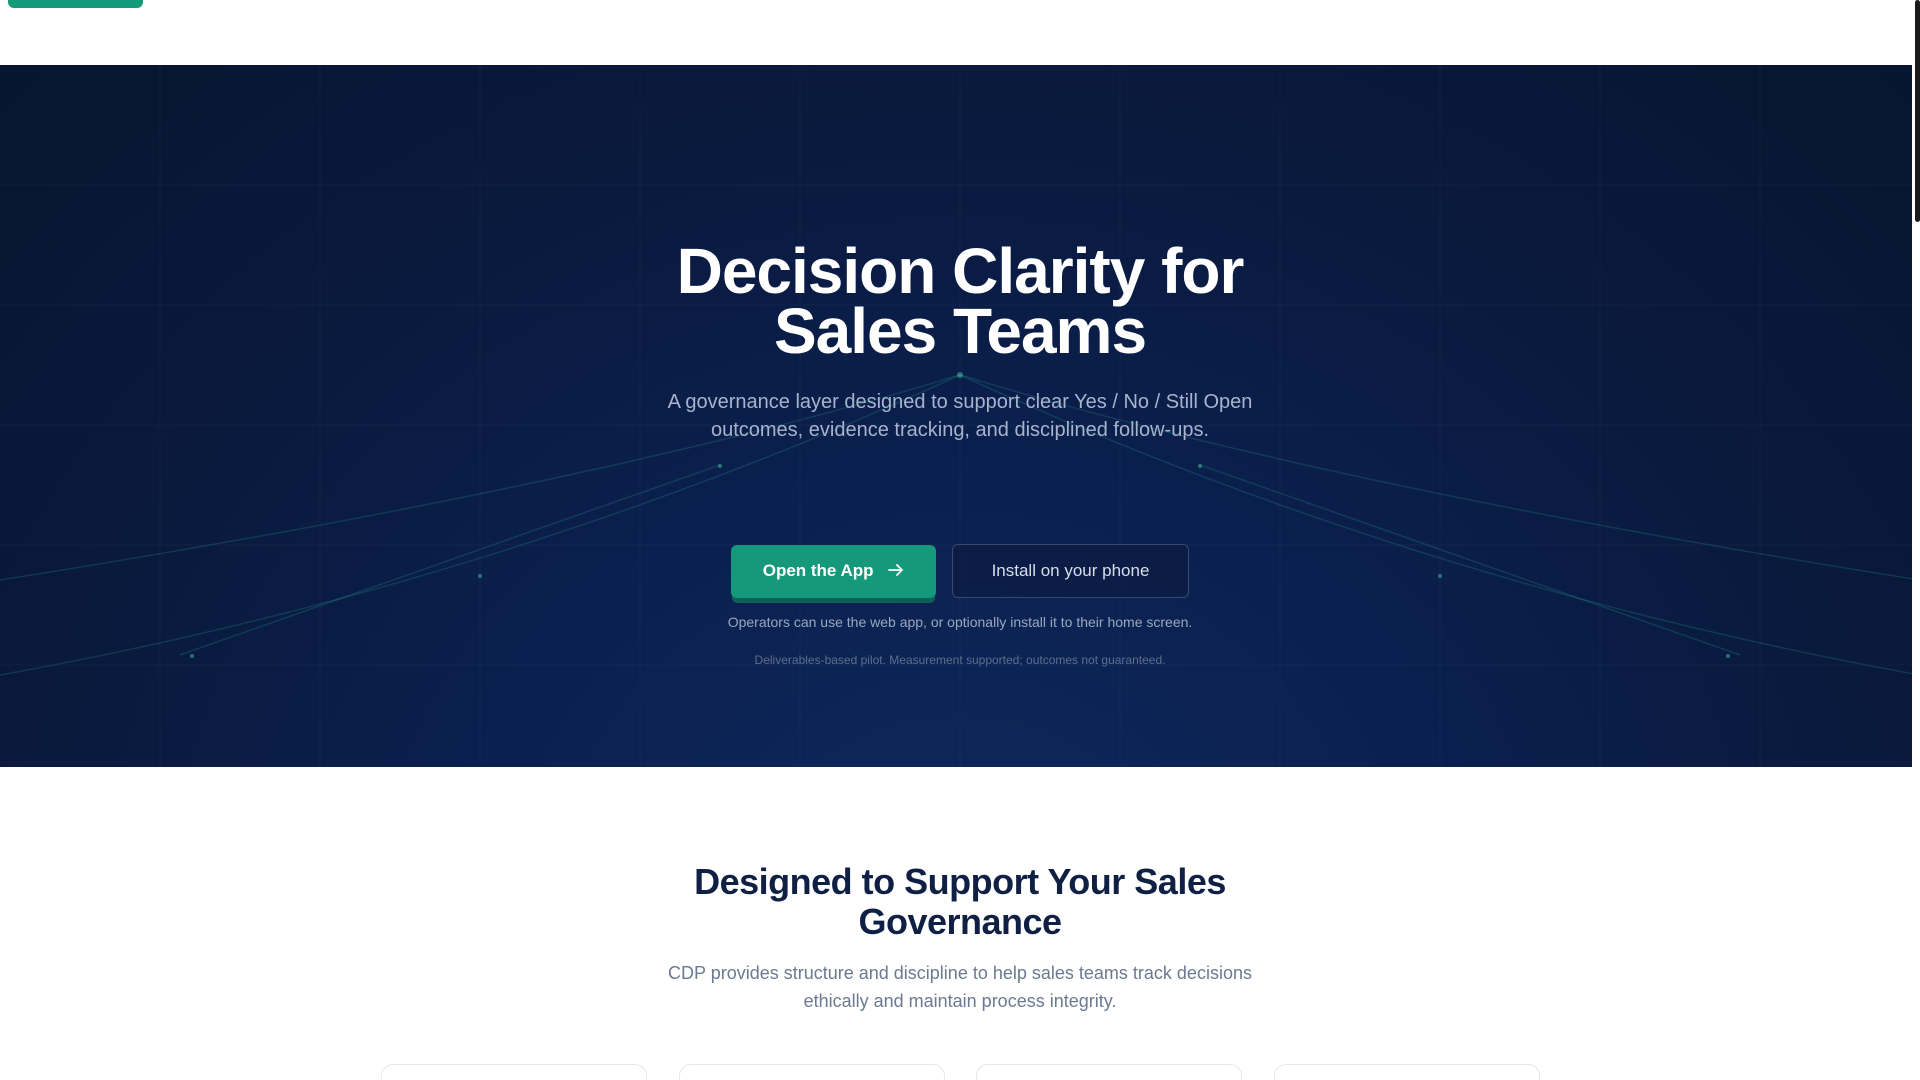 This screenshot has height=1080, width=1920. I want to click on install-phone-button: Install on your phone, so click(1070, 571).